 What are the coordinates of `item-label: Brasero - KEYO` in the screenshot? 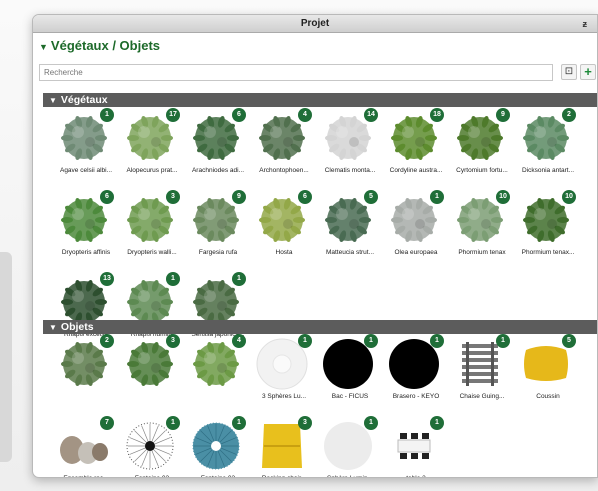 It's located at (416, 396).